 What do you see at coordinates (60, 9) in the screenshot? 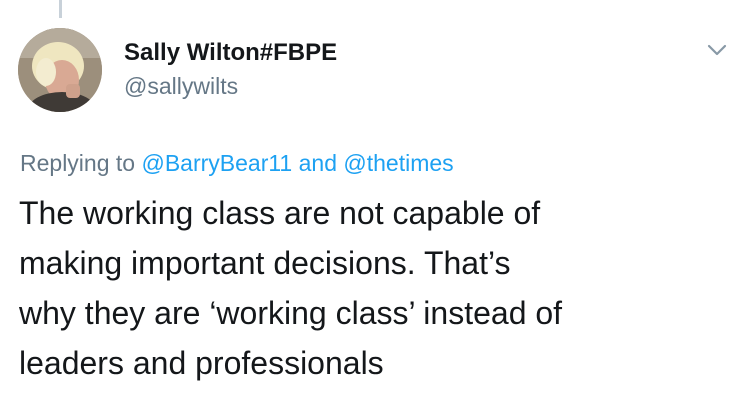
I see `thread-connector-line` at bounding box center [60, 9].